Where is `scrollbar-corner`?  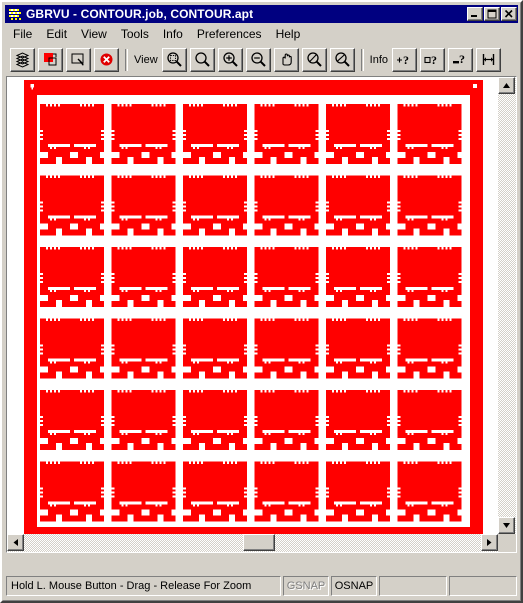
scrollbar-corner is located at coordinates (507, 543).